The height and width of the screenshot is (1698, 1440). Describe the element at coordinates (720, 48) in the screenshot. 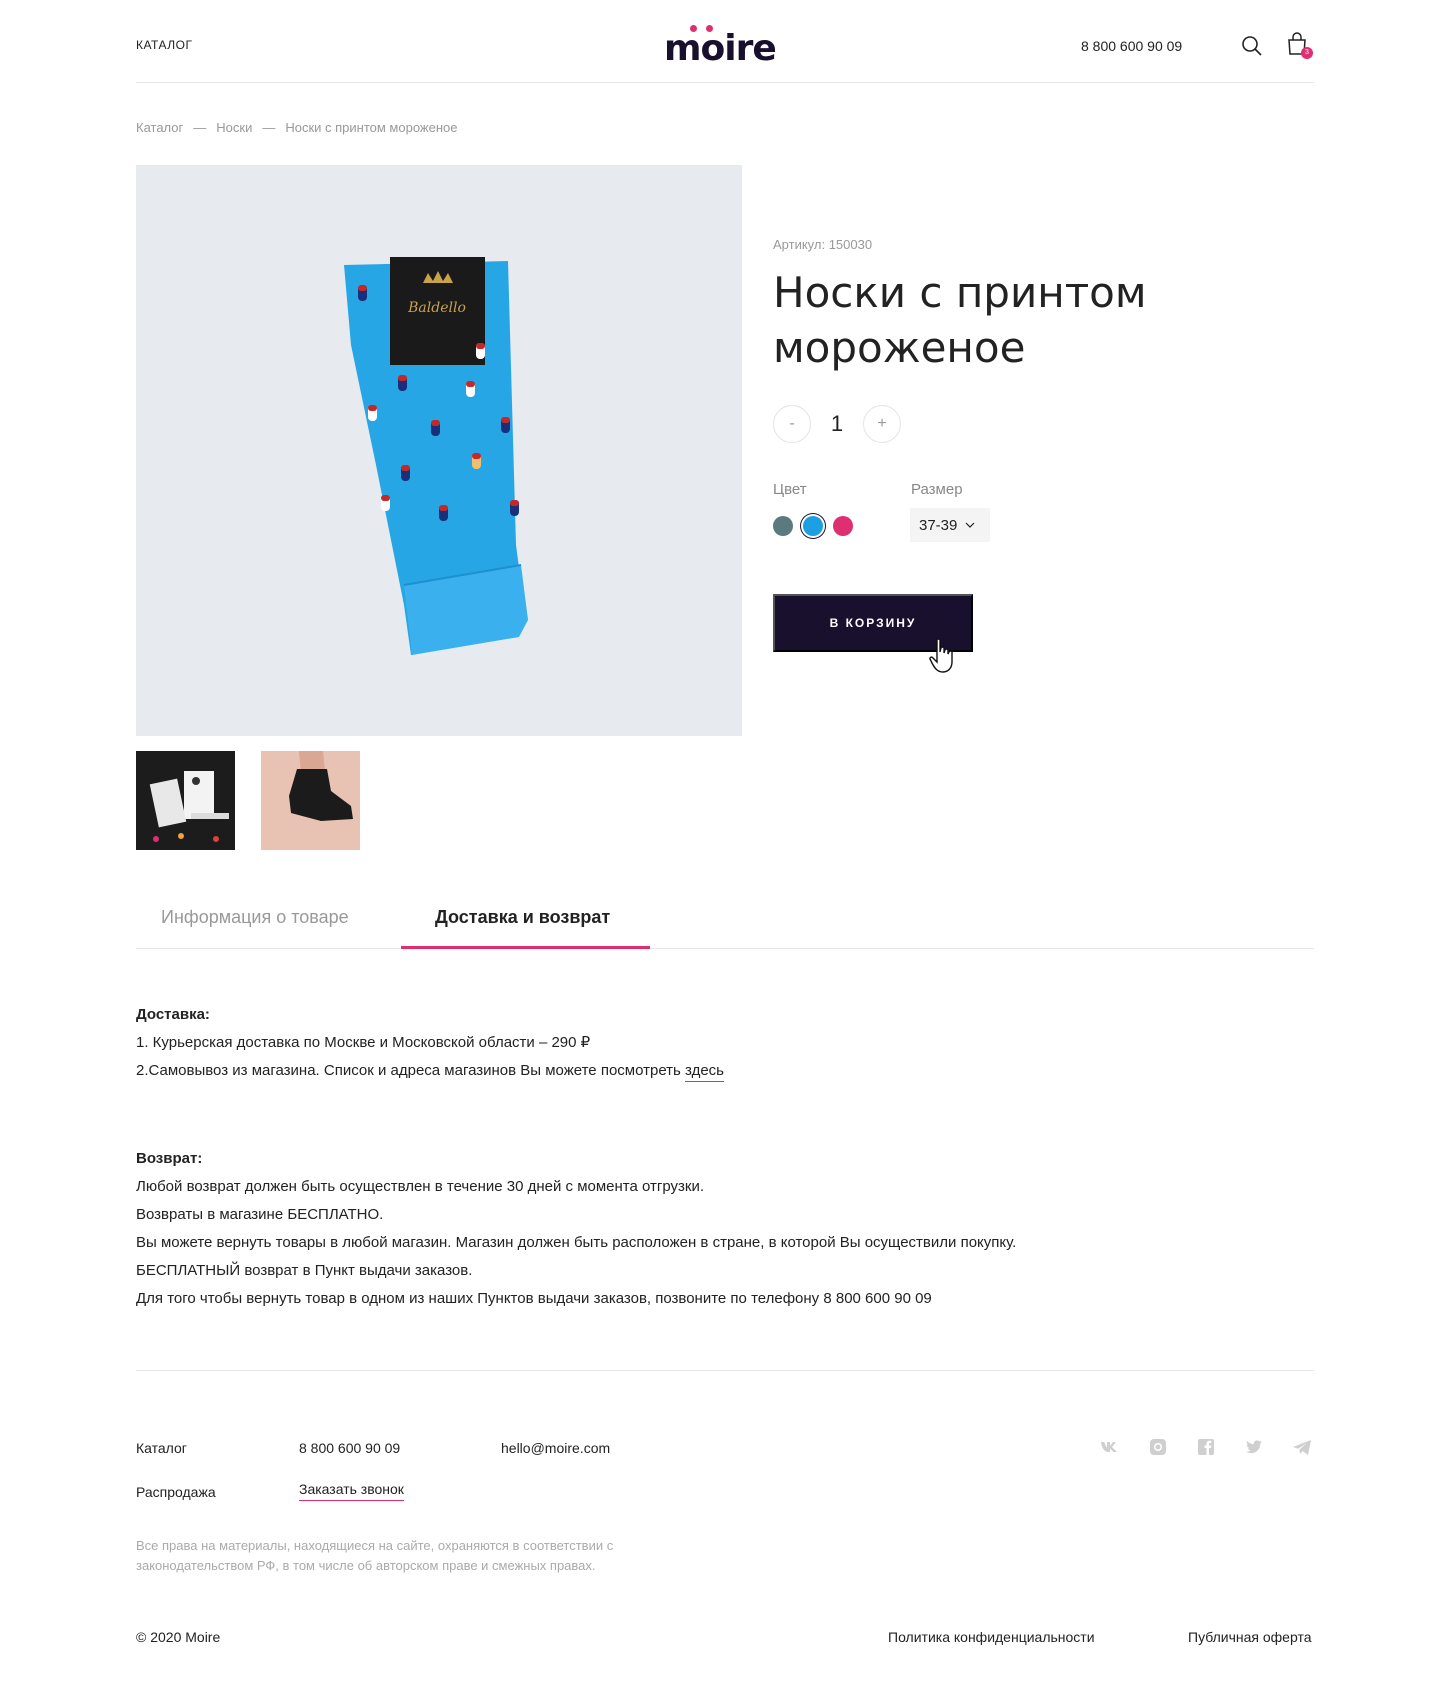

I see `logo-text: moire` at that location.